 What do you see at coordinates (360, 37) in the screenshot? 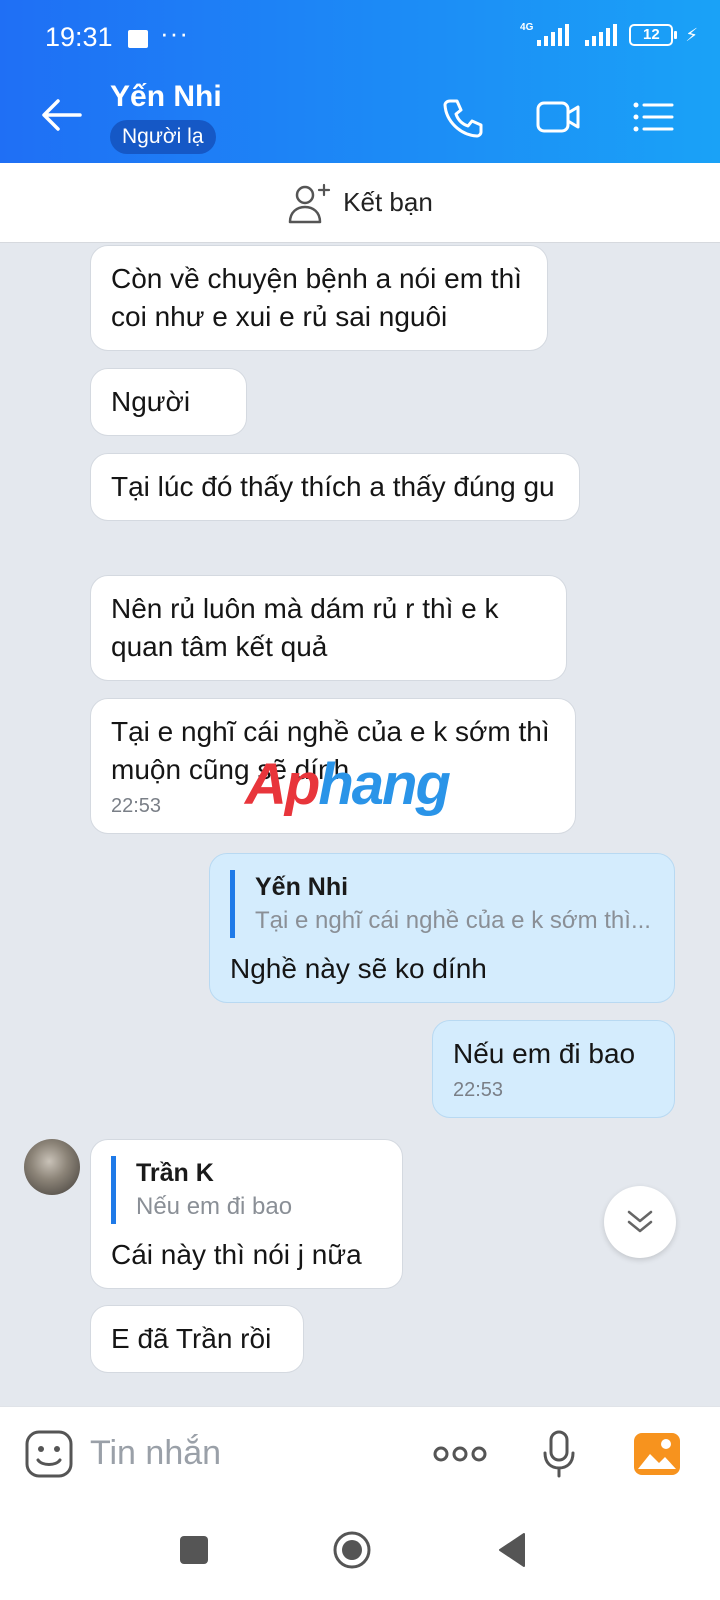
I see `status-bar: 19:31 ··· 4G 12 ⚡` at bounding box center [360, 37].